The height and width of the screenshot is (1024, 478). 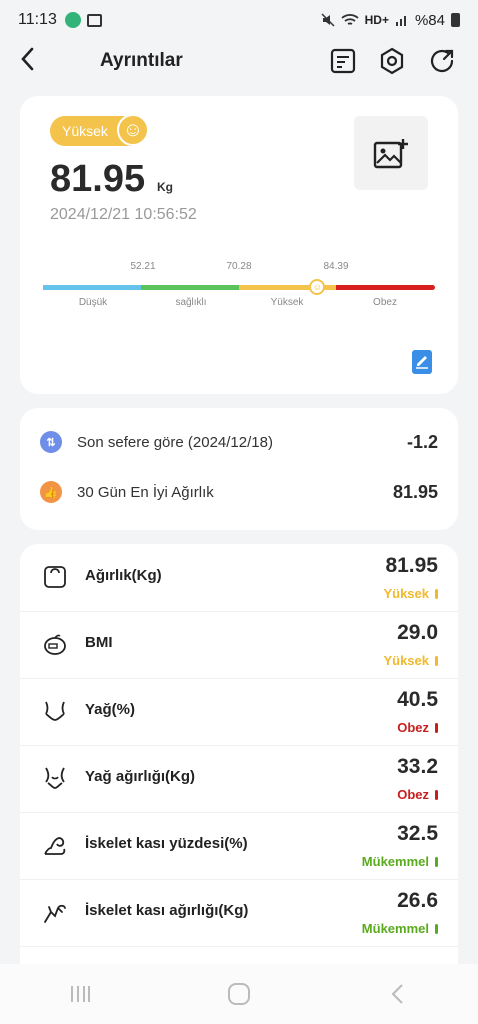 I want to click on back-button, so click(x=30, y=62).